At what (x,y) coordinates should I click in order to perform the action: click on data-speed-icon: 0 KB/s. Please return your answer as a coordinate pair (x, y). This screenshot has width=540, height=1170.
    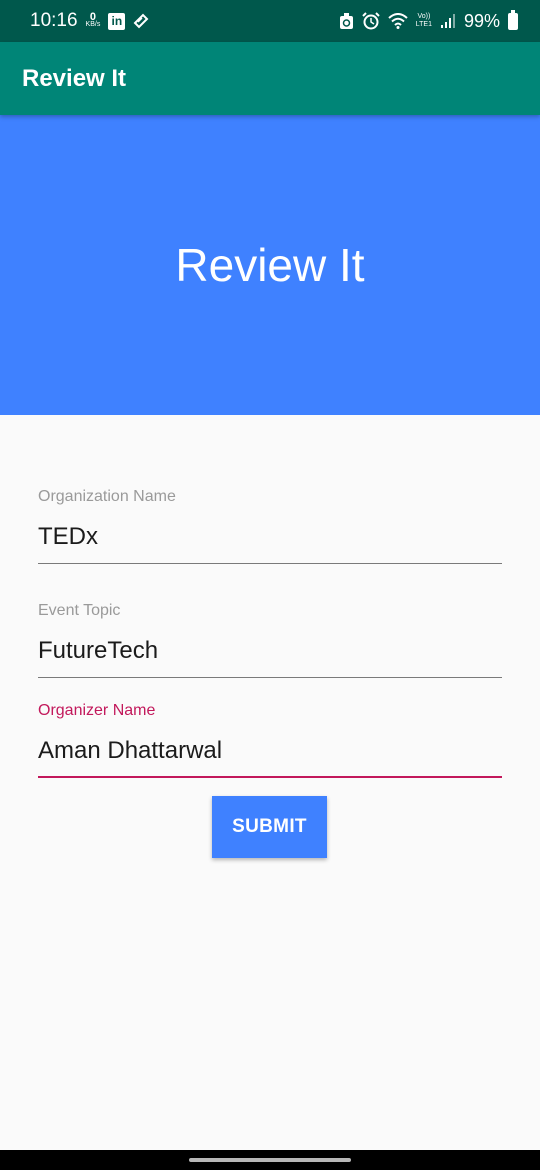
    Looking at the image, I should click on (93, 20).